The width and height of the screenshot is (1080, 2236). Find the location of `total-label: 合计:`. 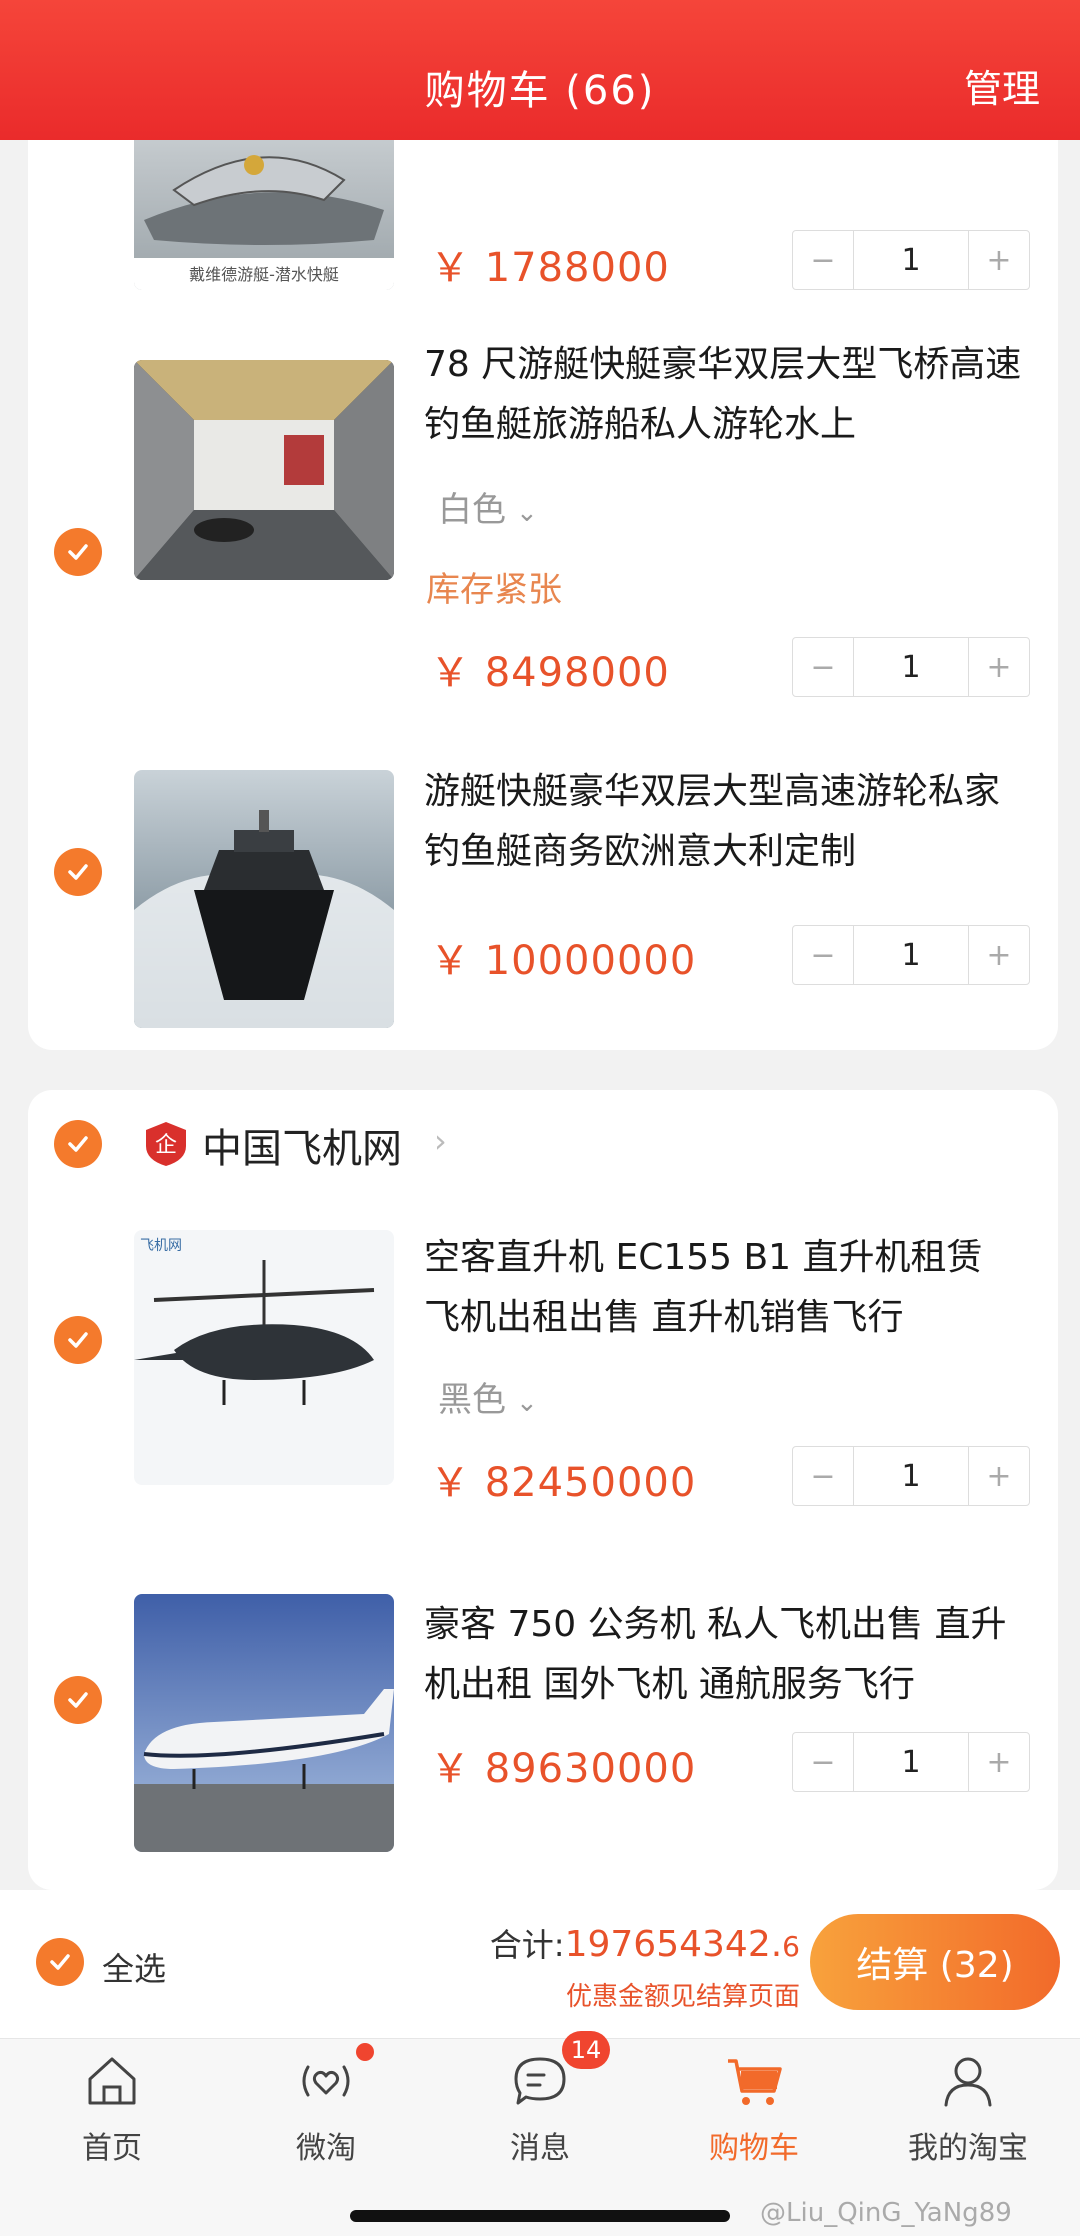

total-label: 合计: is located at coordinates (527, 1945).